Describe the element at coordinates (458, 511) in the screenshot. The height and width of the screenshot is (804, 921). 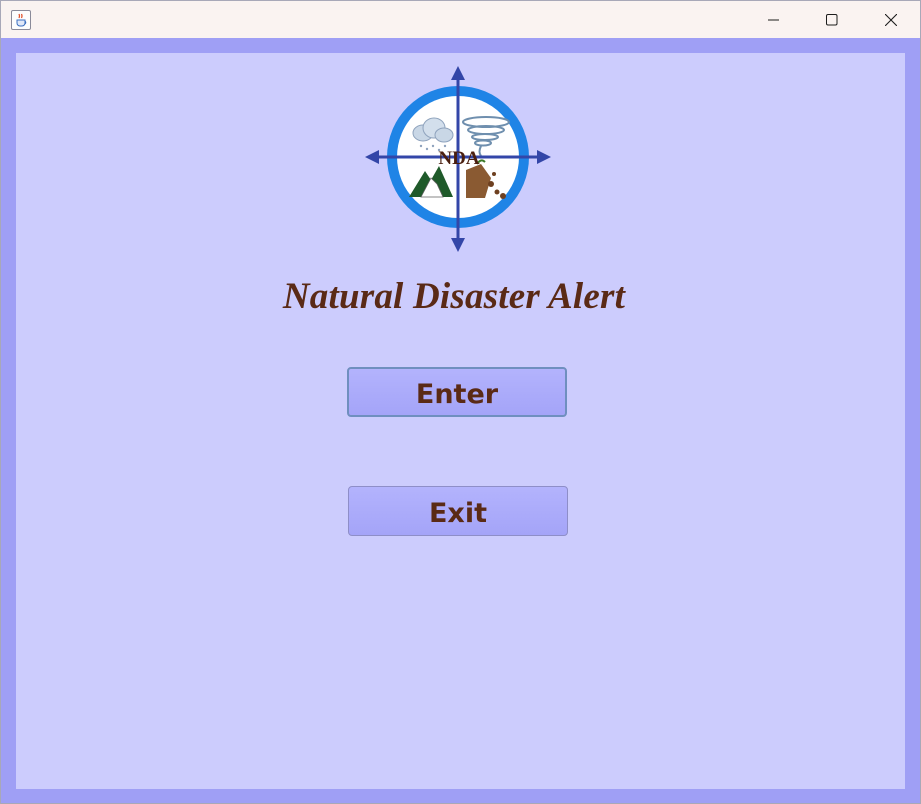
I see `exit-button: Exit` at that location.